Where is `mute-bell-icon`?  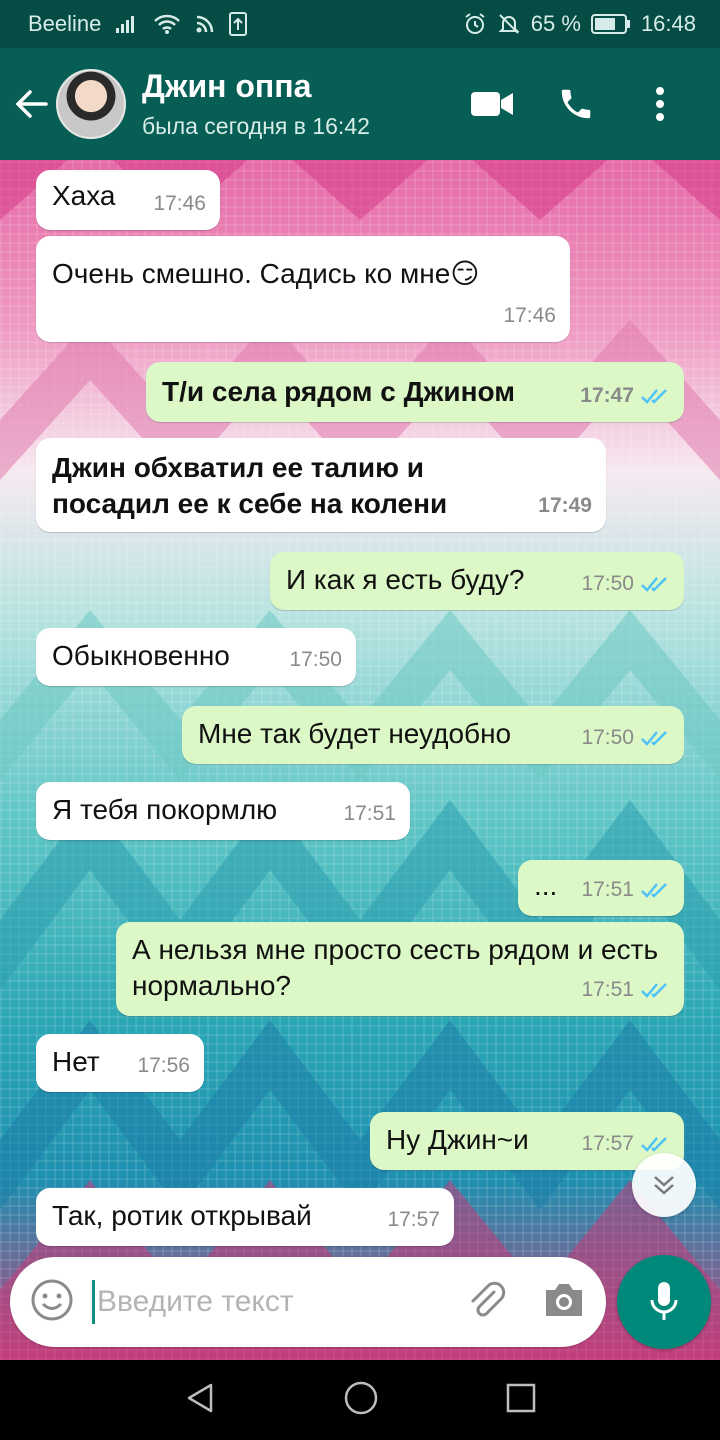
mute-bell-icon is located at coordinates (509, 24).